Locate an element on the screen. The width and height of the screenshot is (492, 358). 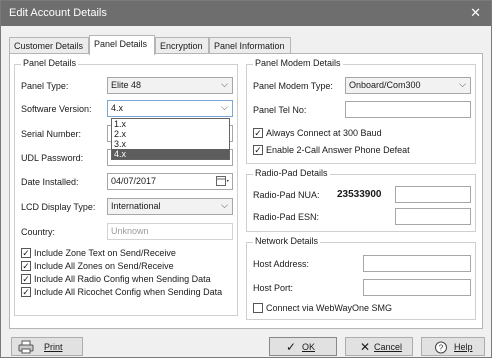
help-icon: ? is located at coordinates (441, 347).